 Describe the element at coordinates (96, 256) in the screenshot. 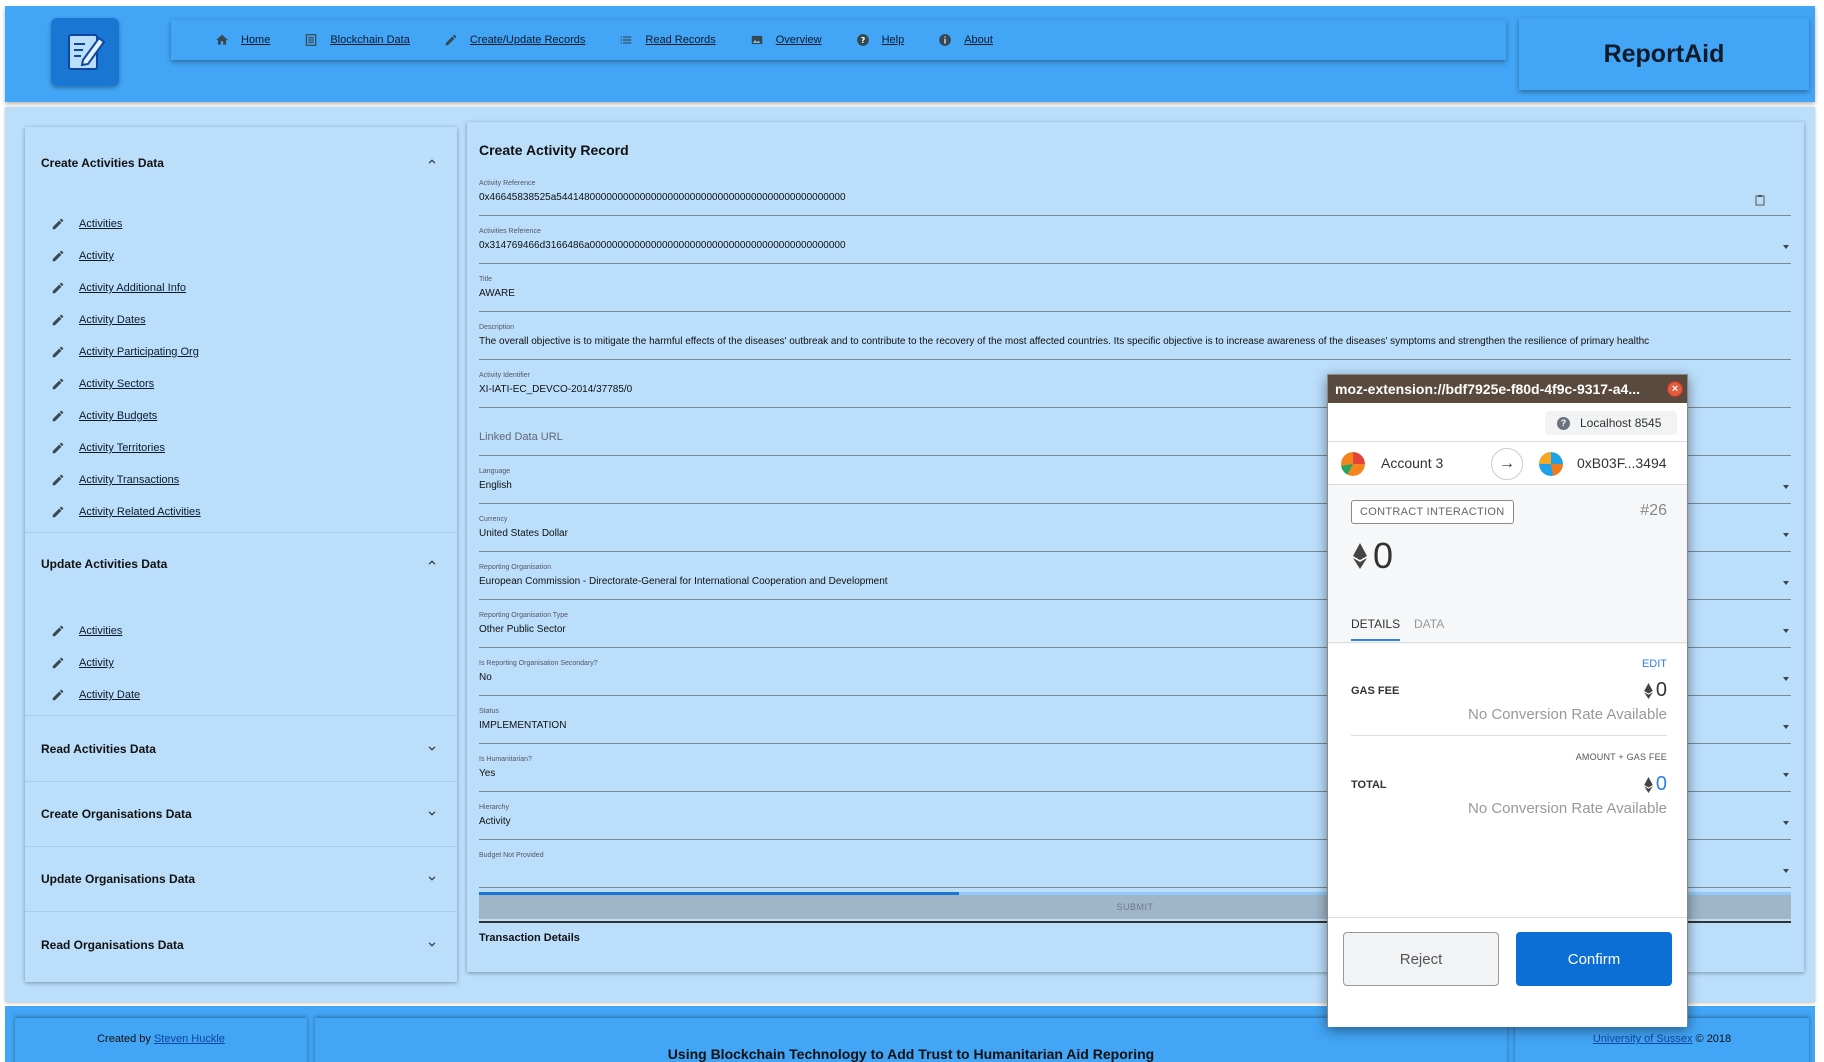

I see `sidebar-item-label: Activity` at that location.